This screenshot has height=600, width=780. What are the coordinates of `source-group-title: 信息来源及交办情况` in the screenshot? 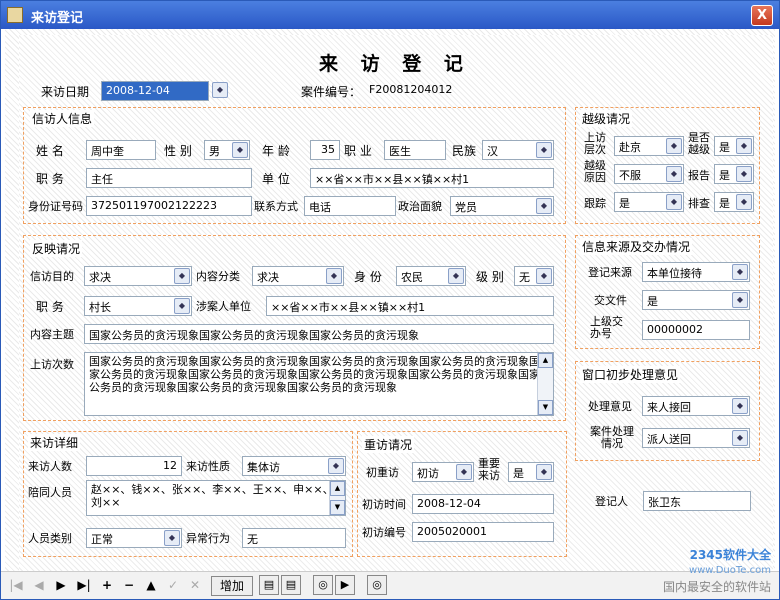 It's located at (636, 246).